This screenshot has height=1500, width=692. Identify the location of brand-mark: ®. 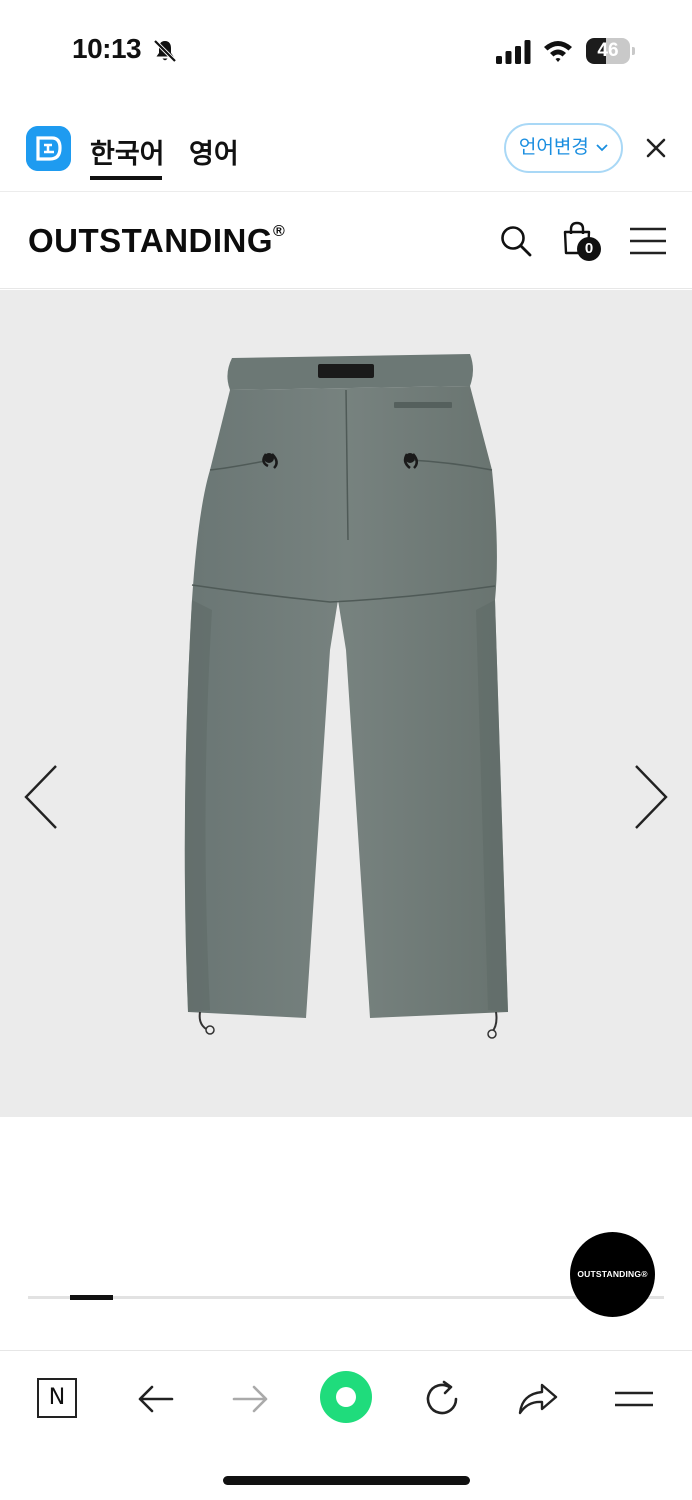
(279, 231).